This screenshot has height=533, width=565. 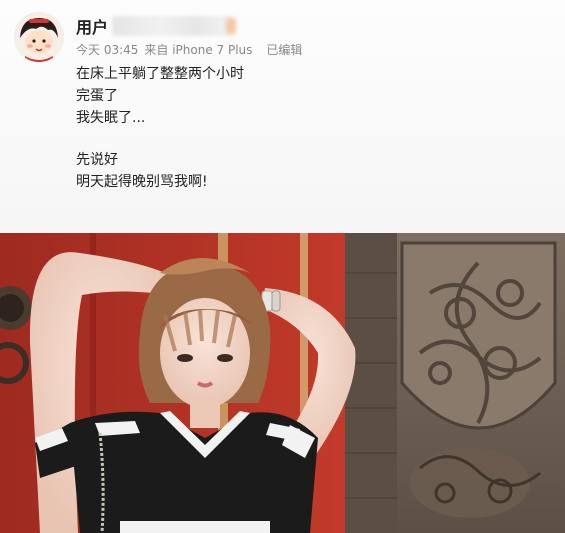 What do you see at coordinates (97, 160) in the screenshot?
I see `post-line: 先说好` at bounding box center [97, 160].